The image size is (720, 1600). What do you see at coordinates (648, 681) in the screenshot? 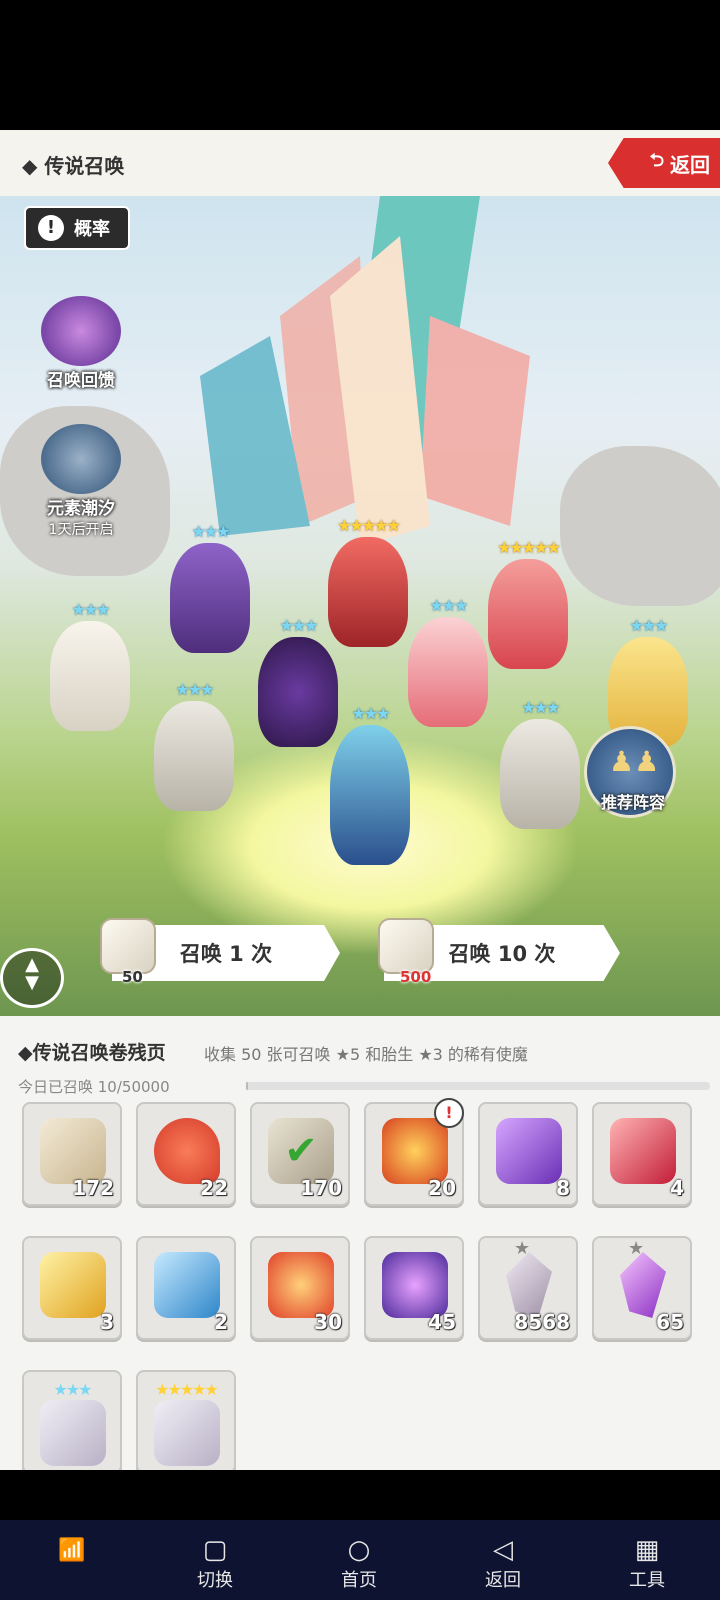
I see `hero-yellow-beast: ★★★` at bounding box center [648, 681].